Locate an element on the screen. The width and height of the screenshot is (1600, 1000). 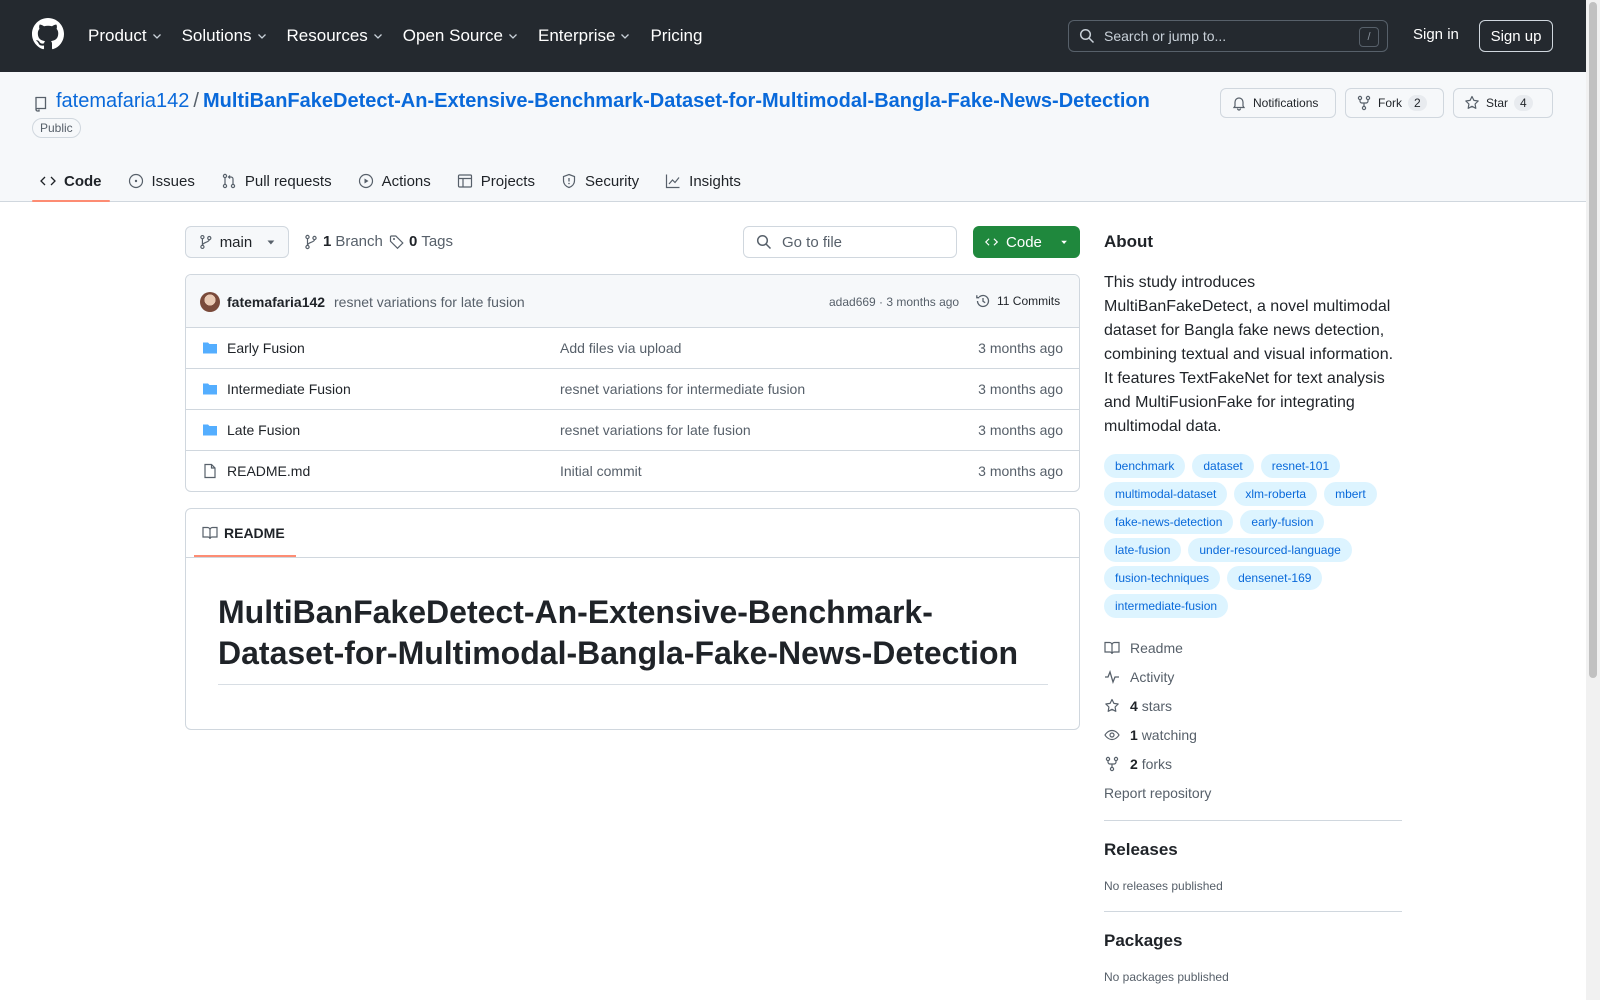
tab-projects: Projects is located at coordinates (496, 181).